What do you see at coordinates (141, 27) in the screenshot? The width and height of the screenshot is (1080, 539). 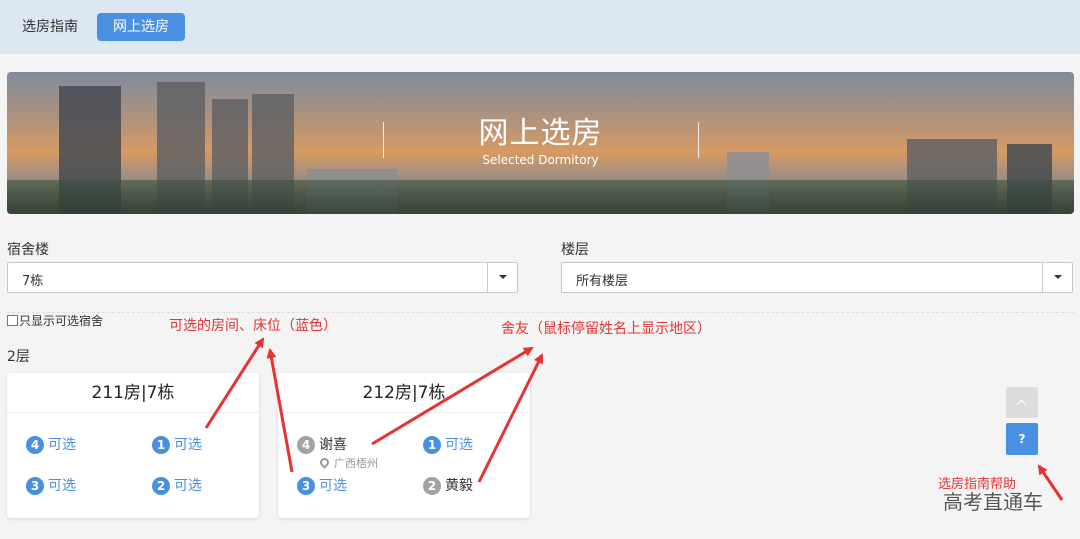 I see `tab-online-selection: 网上选房` at bounding box center [141, 27].